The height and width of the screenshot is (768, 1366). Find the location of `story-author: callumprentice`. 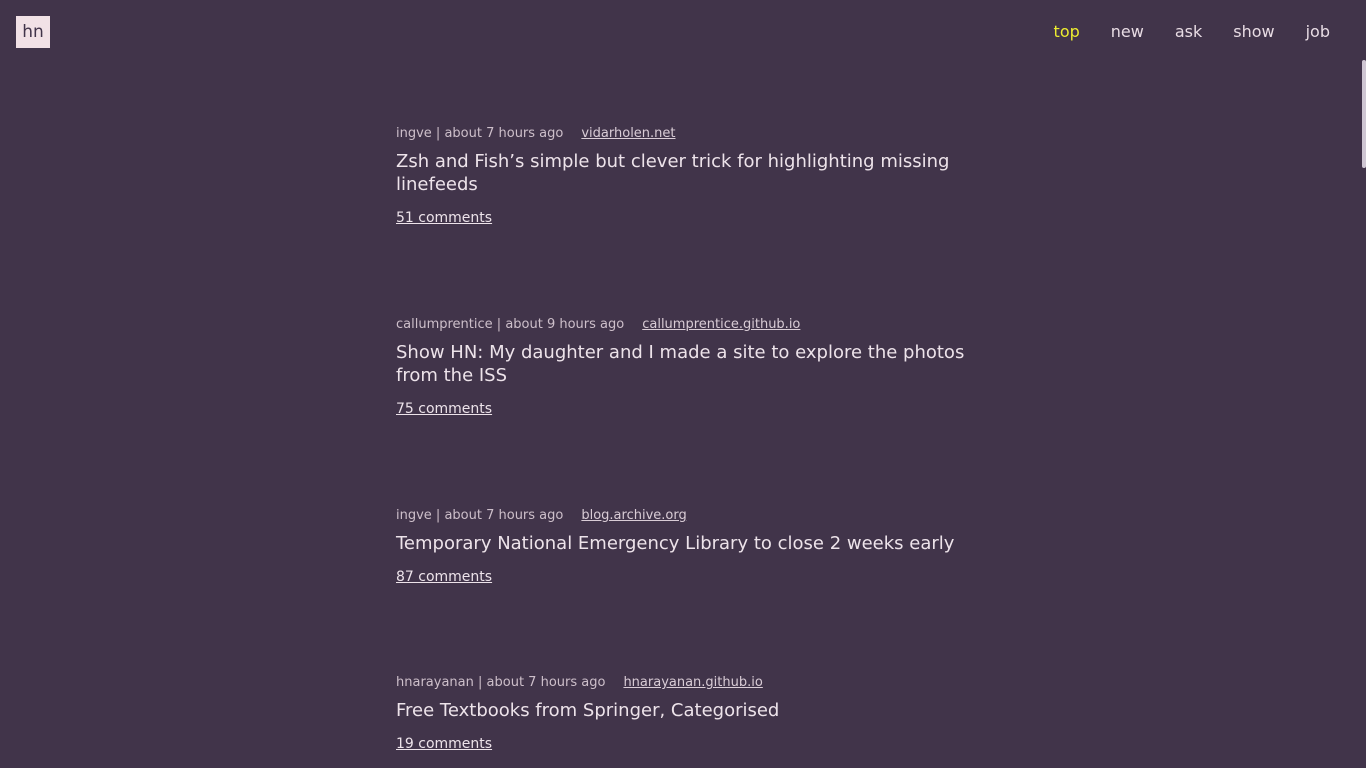

story-author: callumprentice is located at coordinates (444, 324).